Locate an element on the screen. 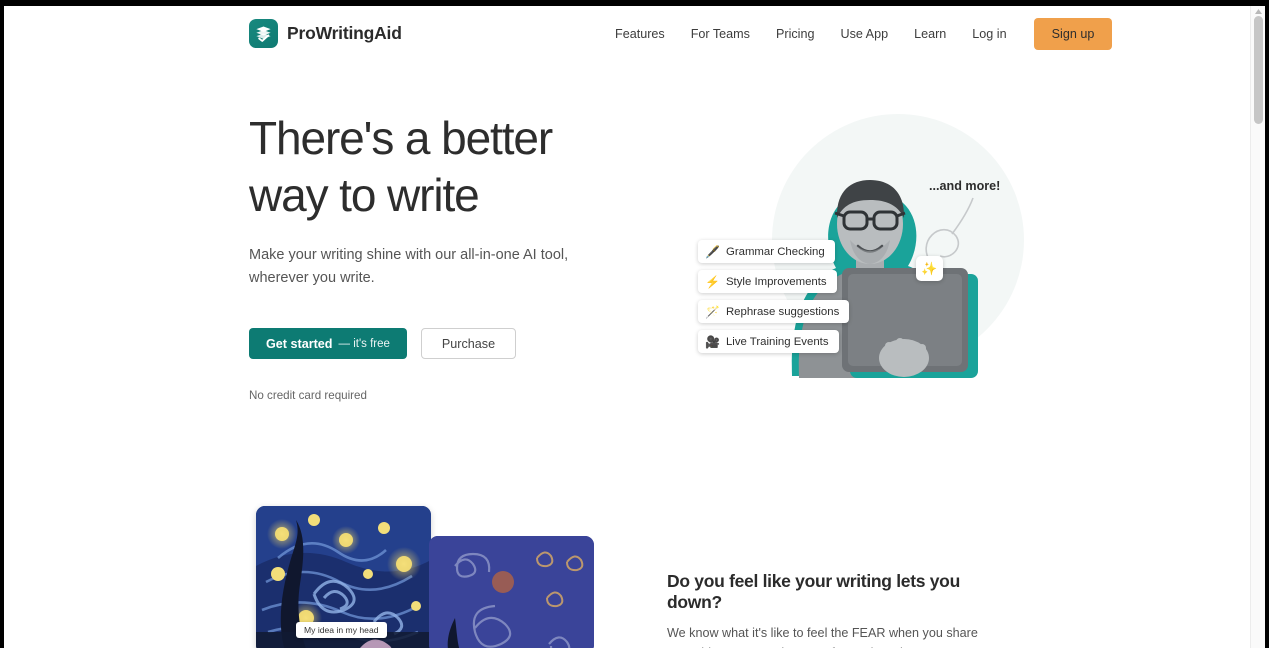 This screenshot has width=1269, height=648. feature-pill-live-training-events: 🎥 Live Training Events is located at coordinates (768, 341).